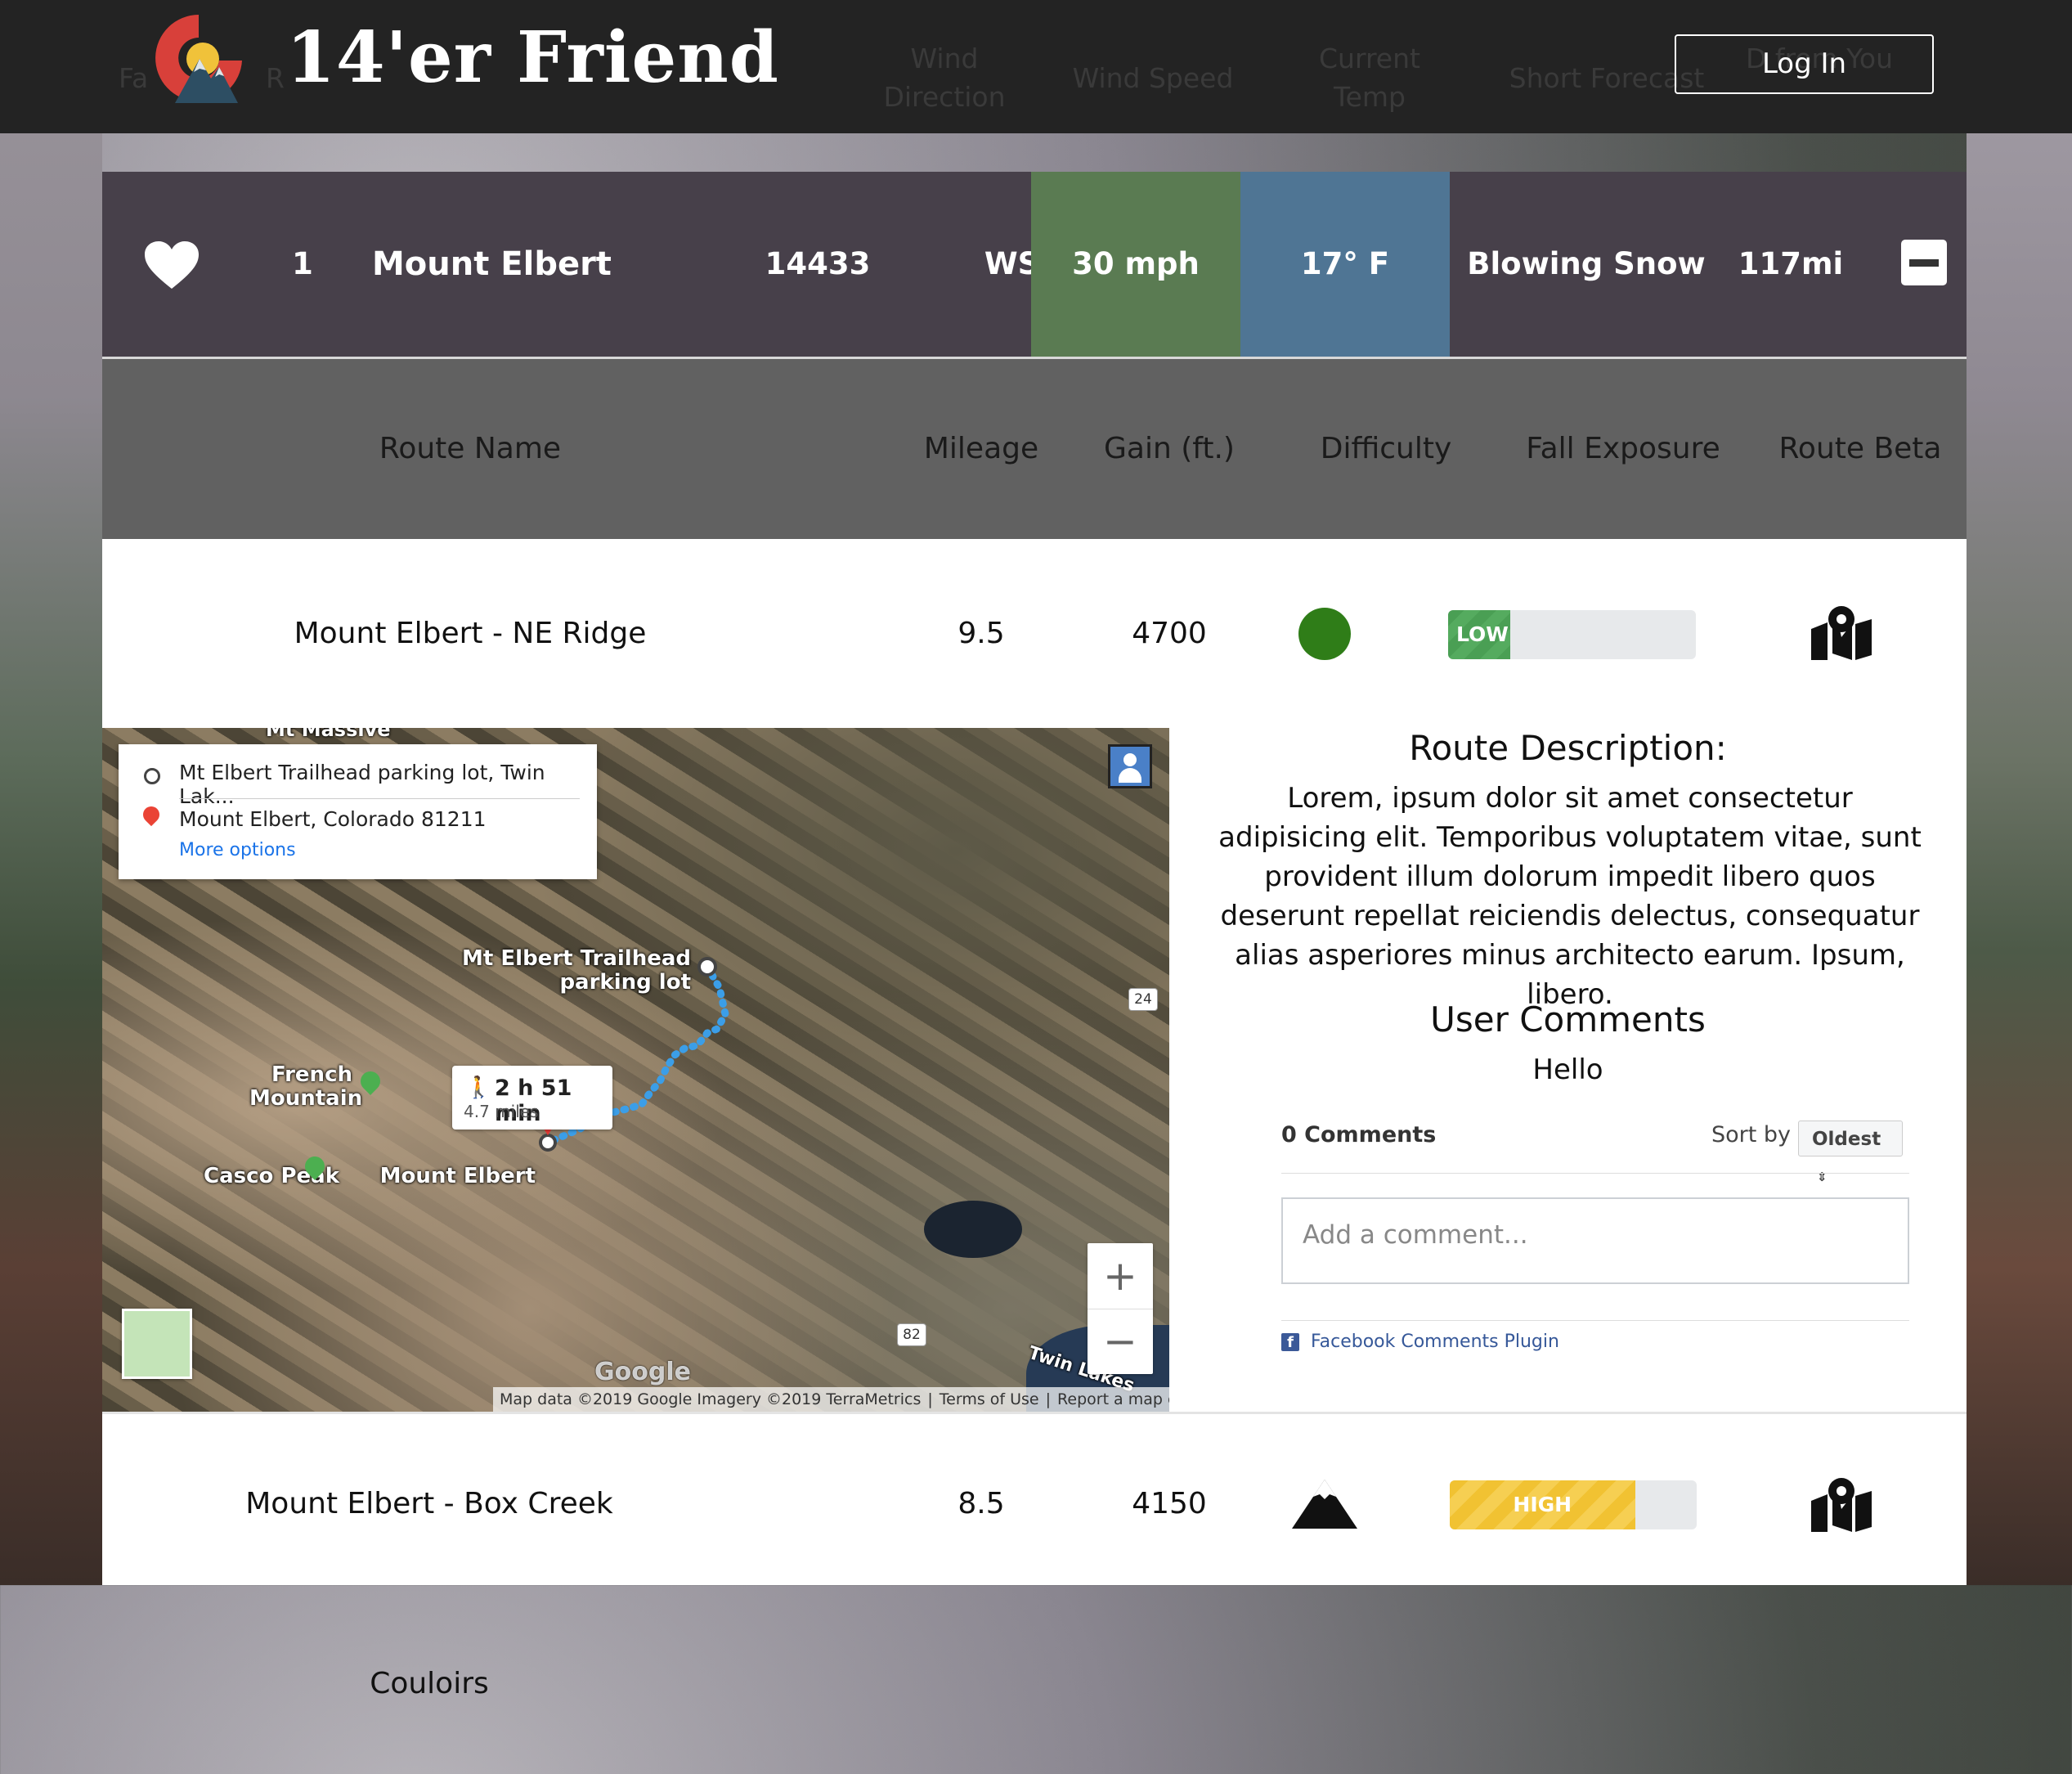  I want to click on exposure-fill: LOW, so click(1479, 634).